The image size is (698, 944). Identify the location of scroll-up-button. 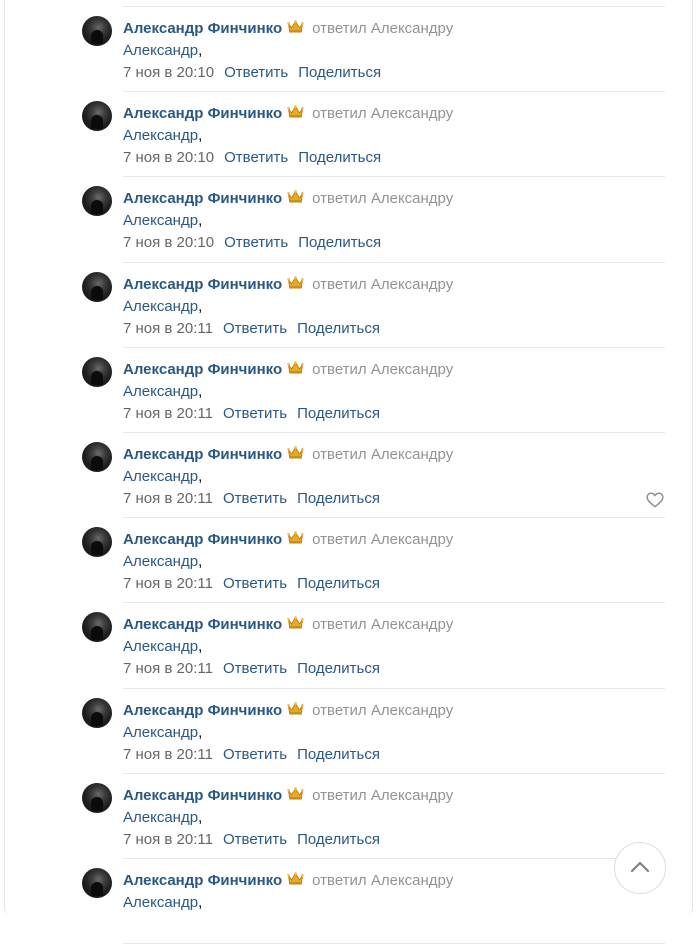
(640, 868).